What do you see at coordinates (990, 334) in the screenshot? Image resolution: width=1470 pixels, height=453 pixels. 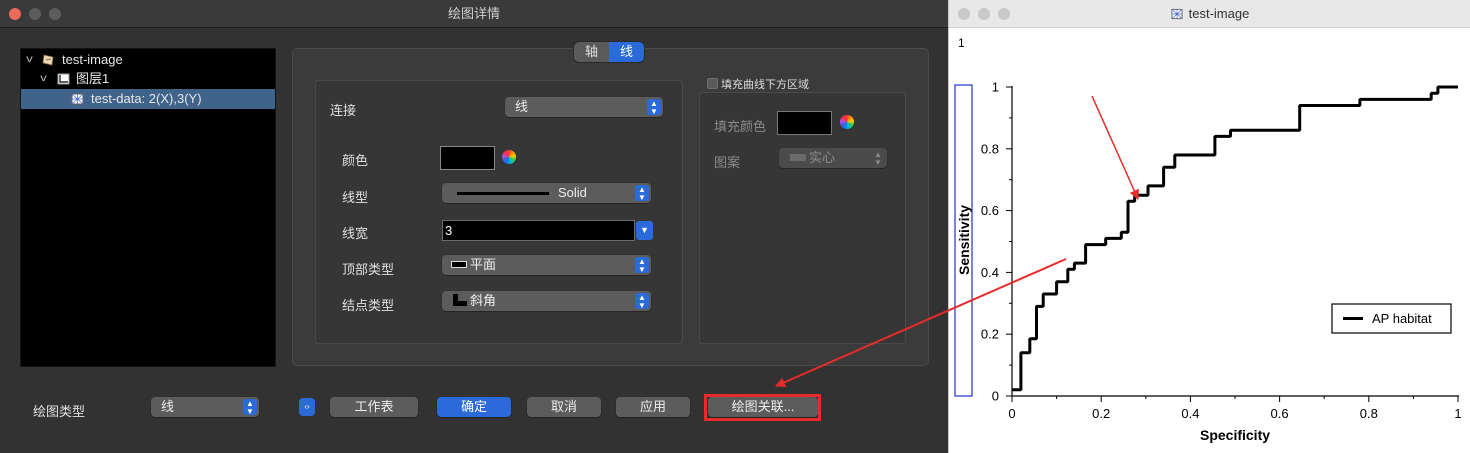 I see `y-tick-label: 0.2` at bounding box center [990, 334].